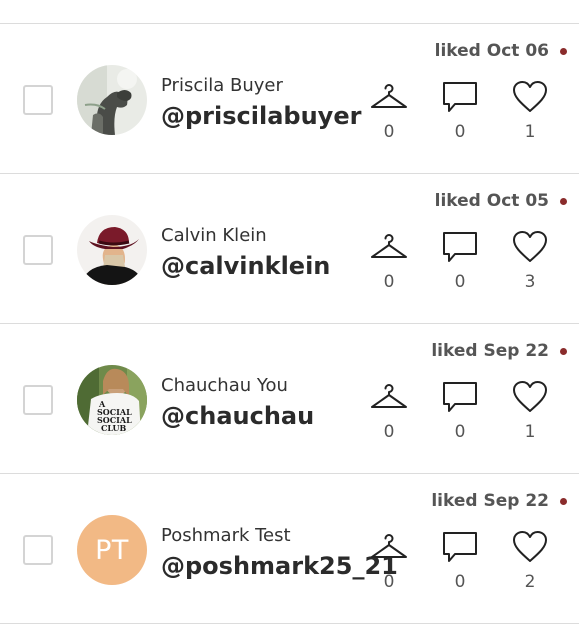 This screenshot has width=579, height=624. What do you see at coordinates (112, 400) in the screenshot?
I see `avatar: A SOCIAL SOCIAL CLUB` at bounding box center [112, 400].